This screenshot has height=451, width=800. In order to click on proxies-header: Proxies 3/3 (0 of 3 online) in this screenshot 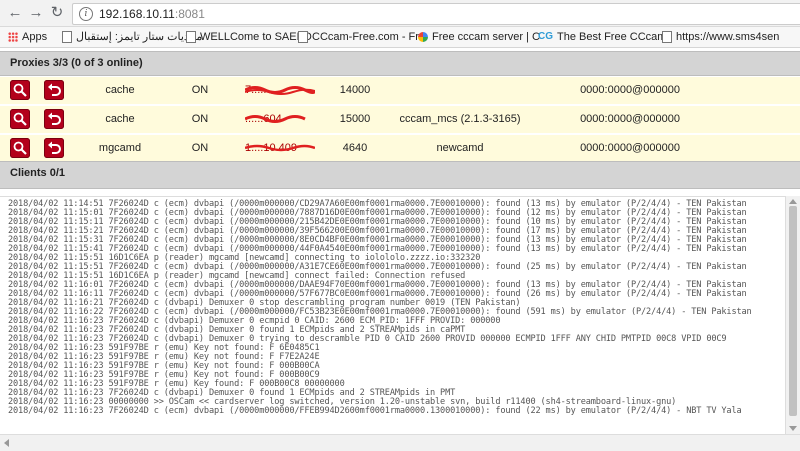, I will do `click(400, 63)`.